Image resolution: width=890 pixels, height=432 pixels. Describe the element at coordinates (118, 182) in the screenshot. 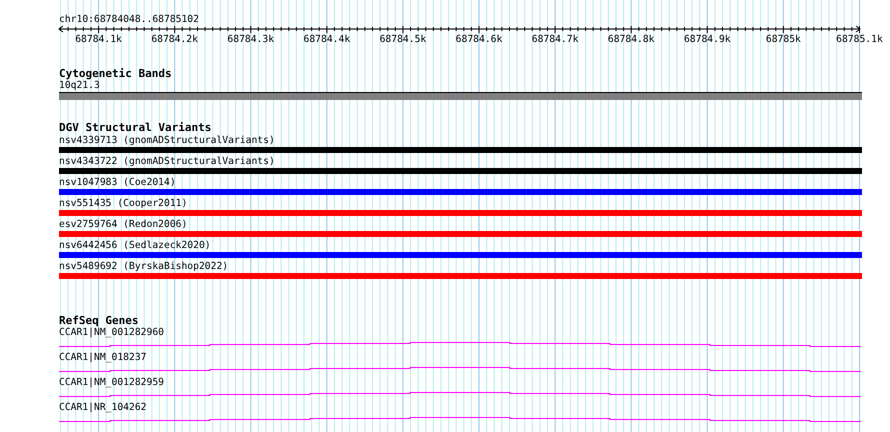

I see `variant-label: nsv1047983 (Coe2014)` at that location.